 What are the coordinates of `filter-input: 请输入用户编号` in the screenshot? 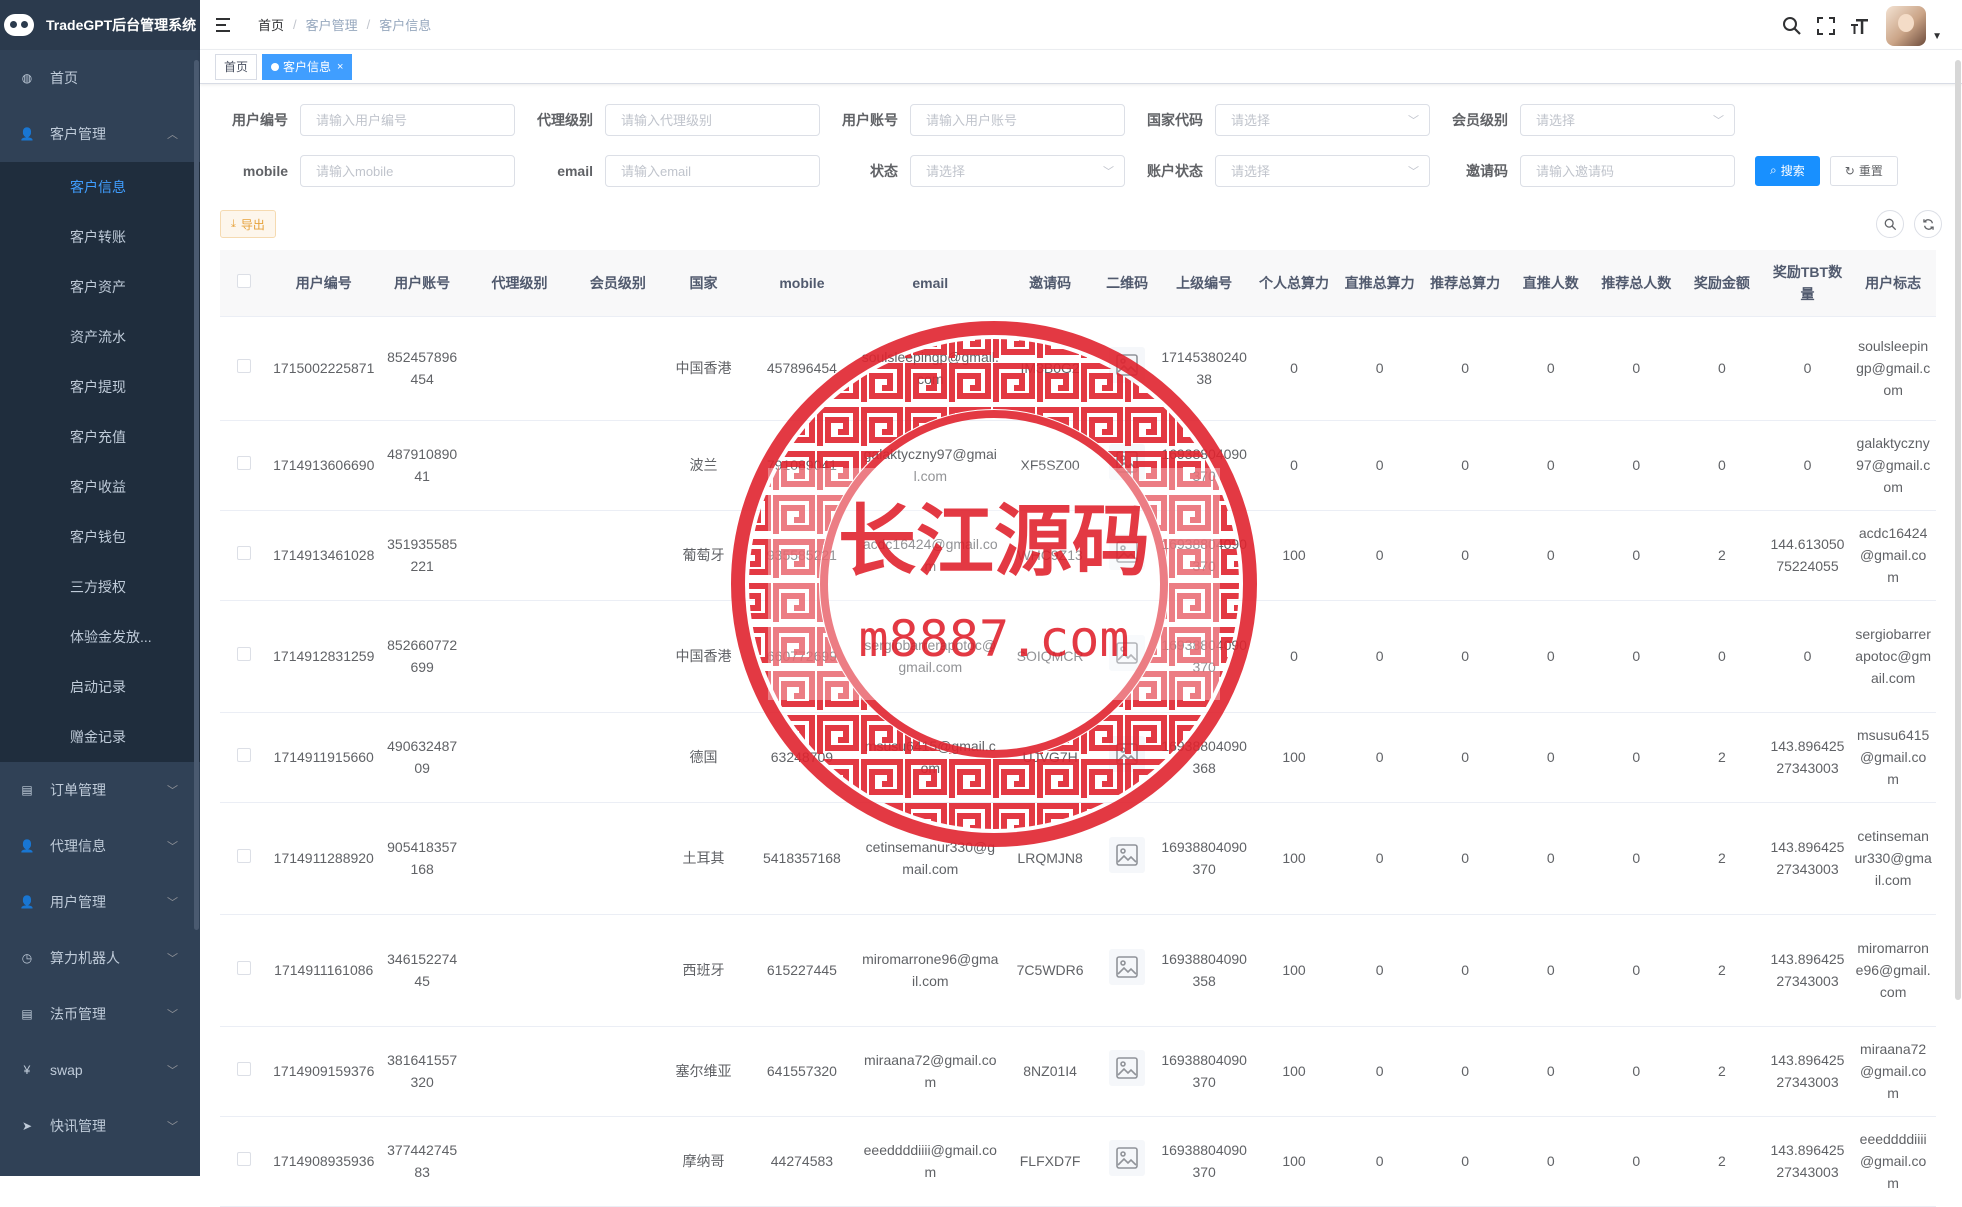 It's located at (407, 119).